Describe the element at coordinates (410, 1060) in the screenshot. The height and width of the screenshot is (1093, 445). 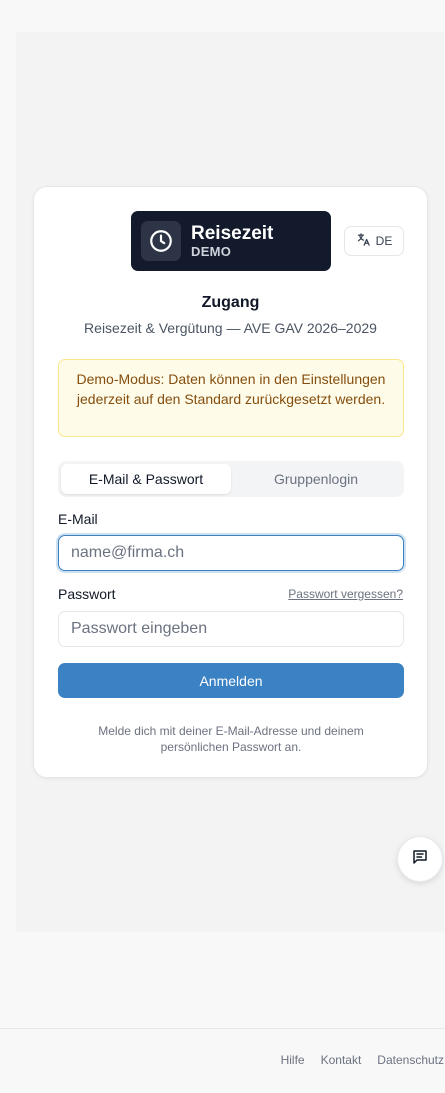
I see `footer-link-privacy: Datenschutz` at that location.